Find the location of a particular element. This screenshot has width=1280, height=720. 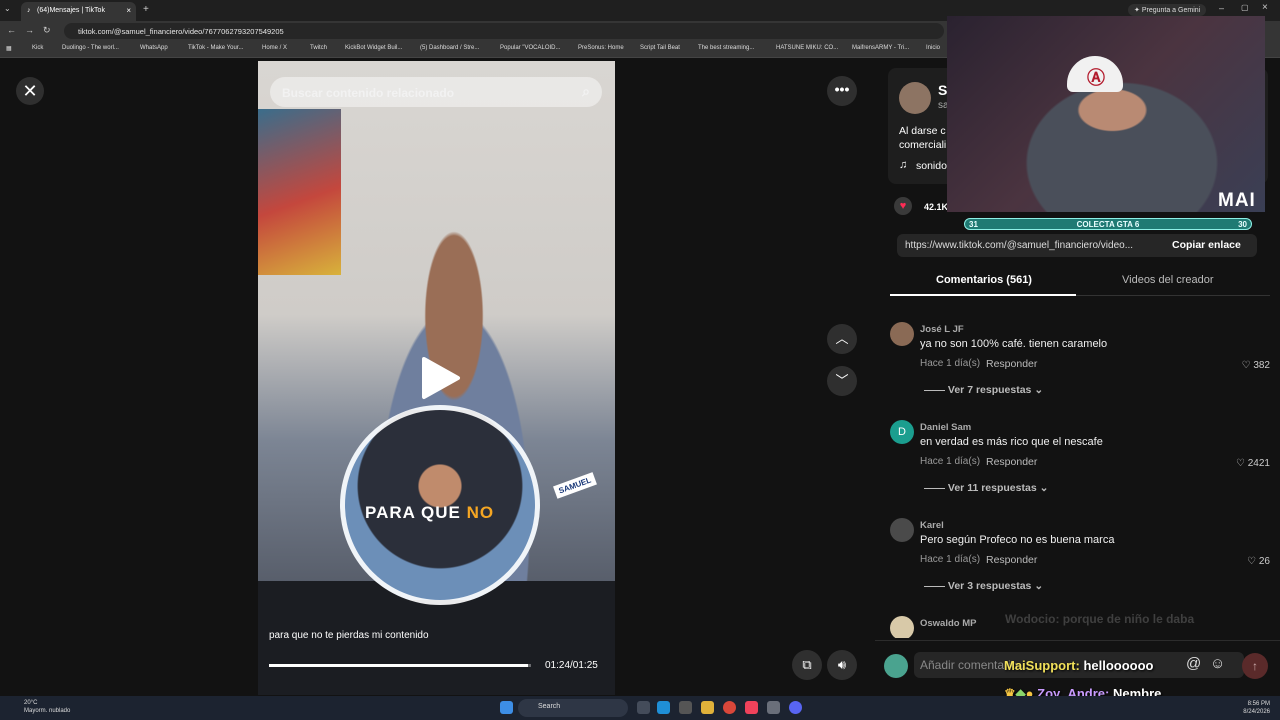

browser-tab: ♪ (64)Mensajes | TikTok × is located at coordinates (78, 11).